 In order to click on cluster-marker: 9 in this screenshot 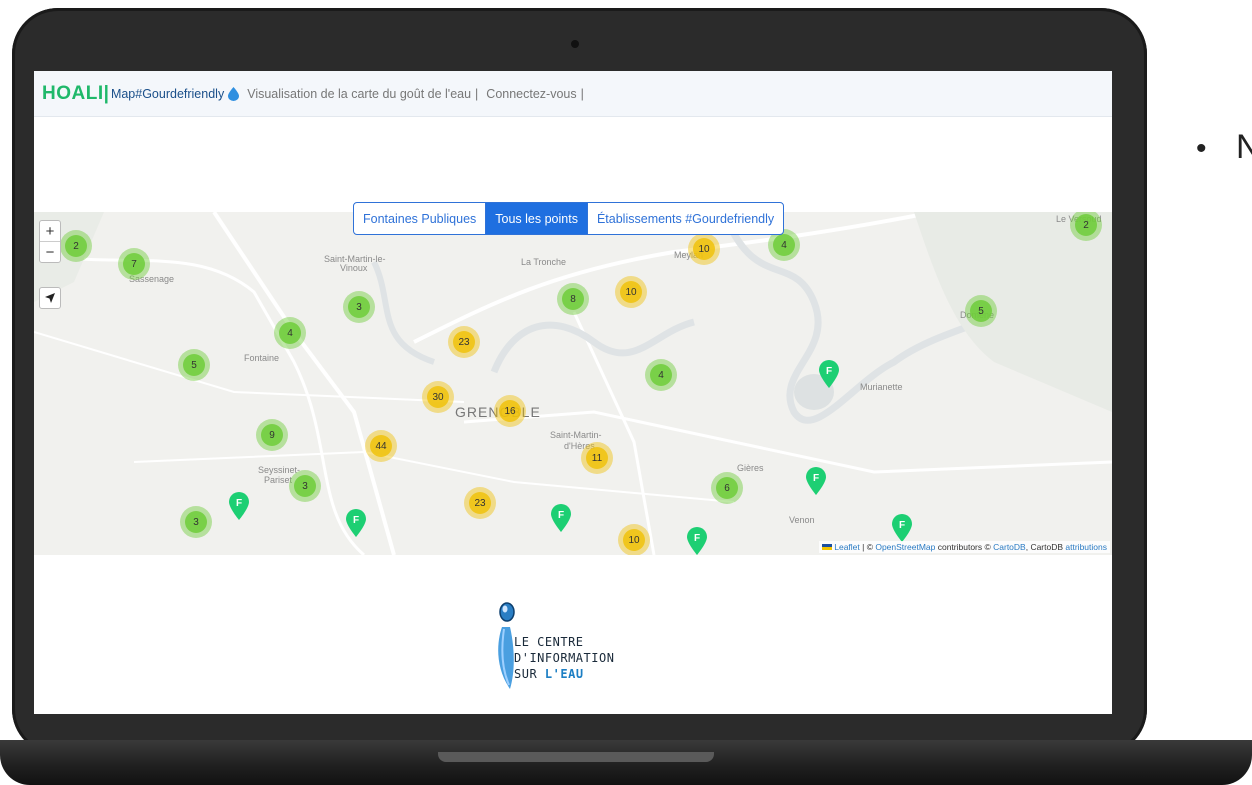, I will do `click(272, 435)`.